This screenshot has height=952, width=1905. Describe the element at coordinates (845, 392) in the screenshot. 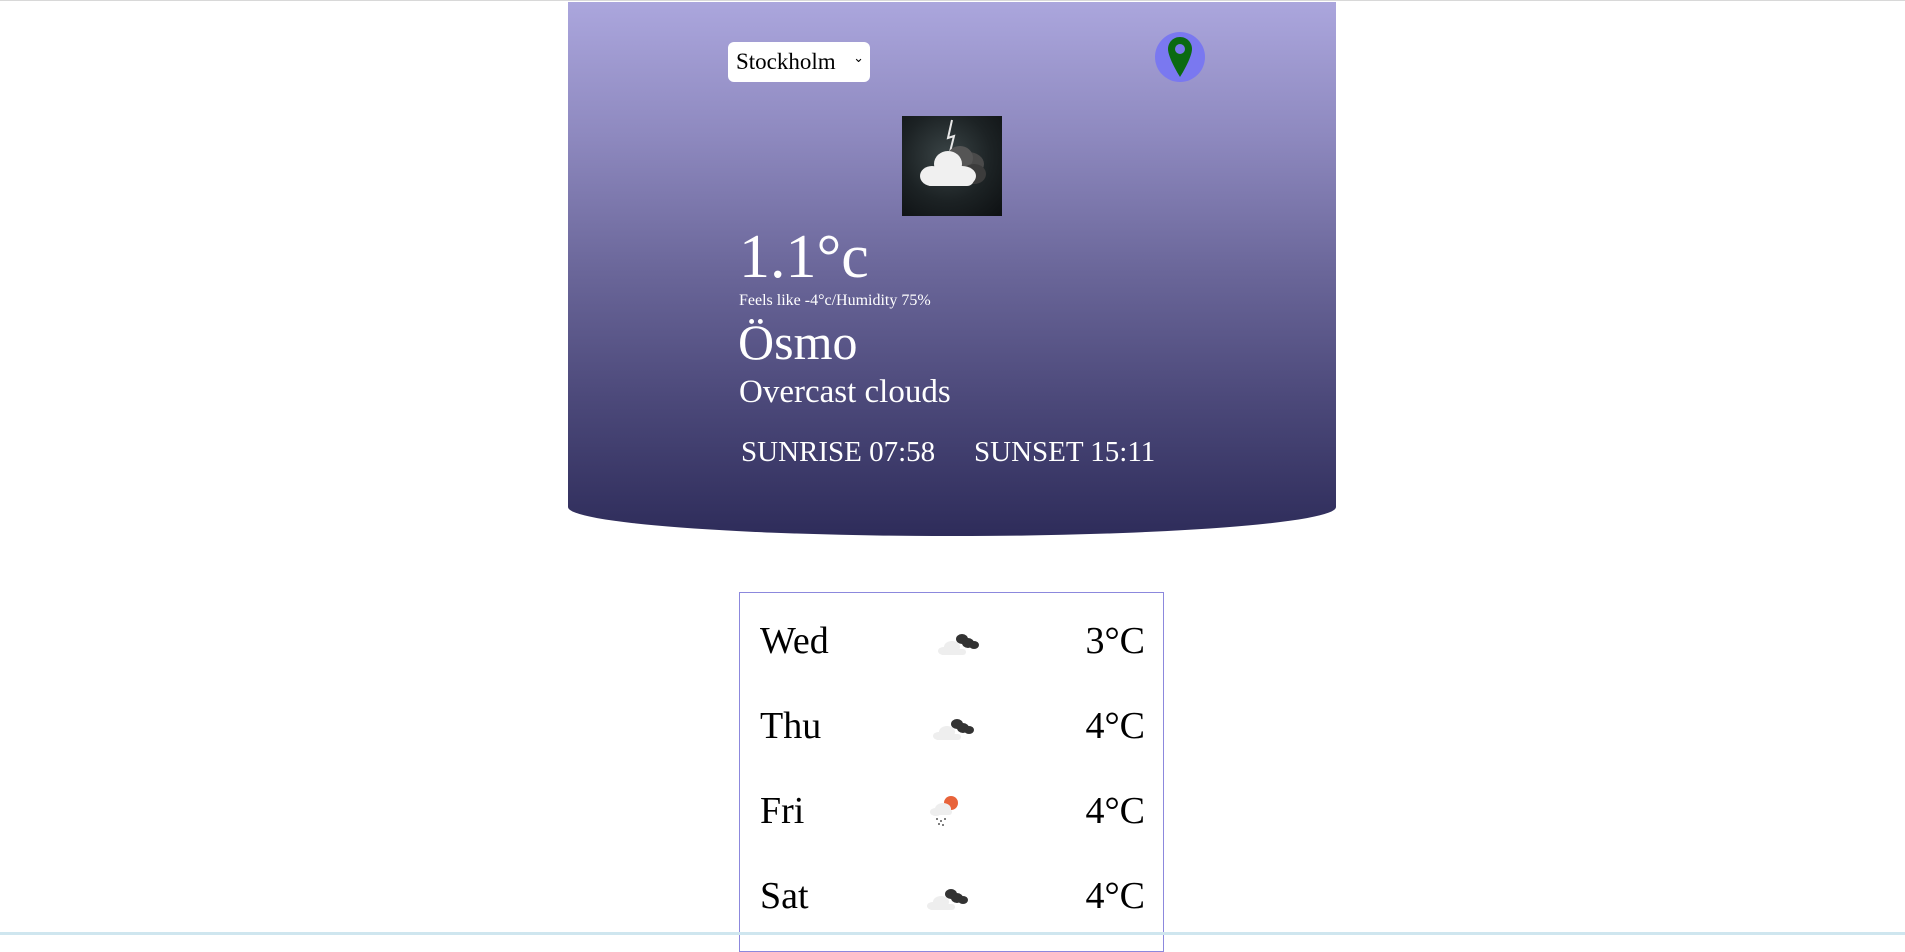

I see `weather-description: Overcast clouds` at that location.